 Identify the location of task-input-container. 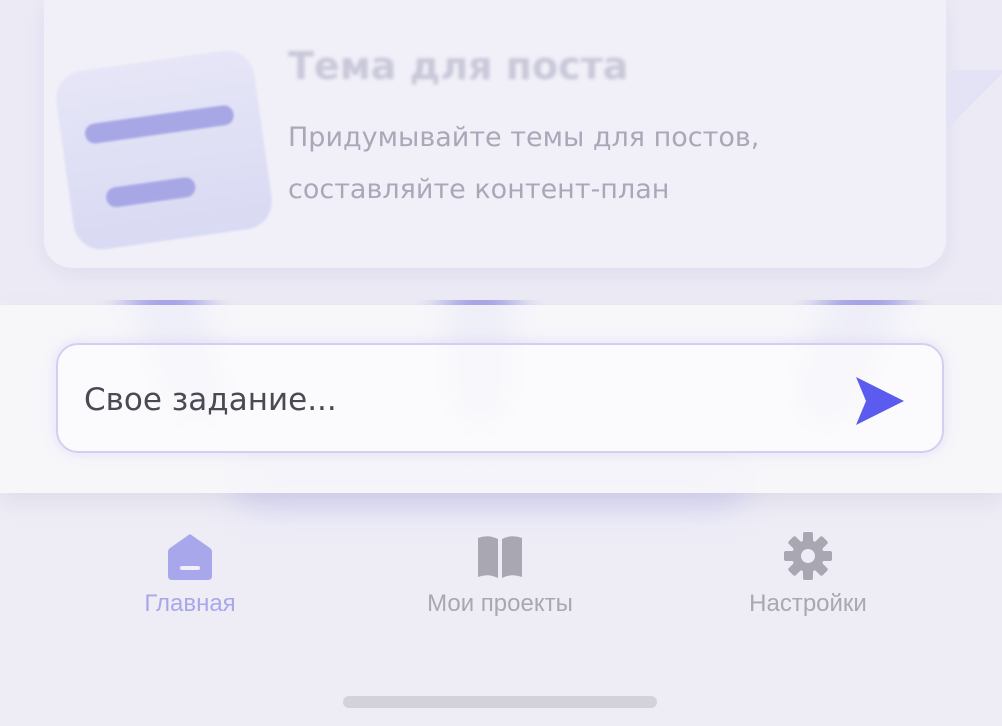
(500, 398).